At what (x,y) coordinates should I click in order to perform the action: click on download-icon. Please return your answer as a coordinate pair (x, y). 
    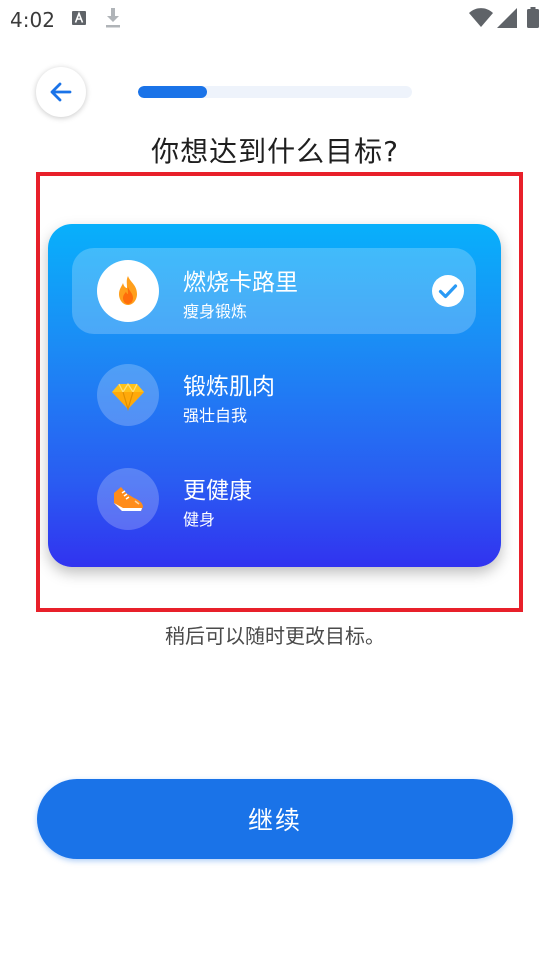
    Looking at the image, I should click on (113, 18).